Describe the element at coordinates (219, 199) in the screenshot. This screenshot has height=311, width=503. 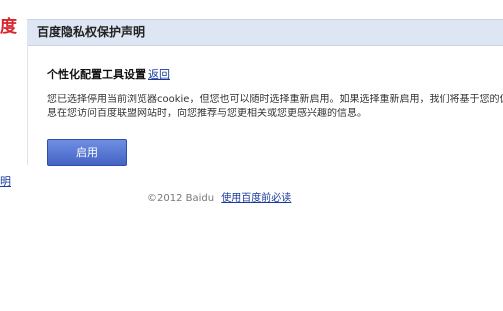
I see `footer: ©2012 Baidu 使用百度前必读` at that location.